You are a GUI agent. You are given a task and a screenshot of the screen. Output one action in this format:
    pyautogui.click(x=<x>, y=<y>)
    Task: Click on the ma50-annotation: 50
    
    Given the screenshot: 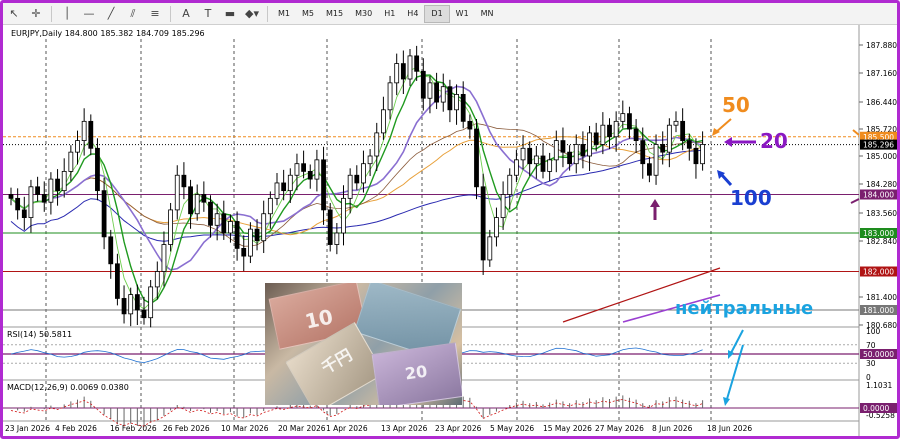 What is the action you would take?
    pyautogui.click(x=736, y=105)
    